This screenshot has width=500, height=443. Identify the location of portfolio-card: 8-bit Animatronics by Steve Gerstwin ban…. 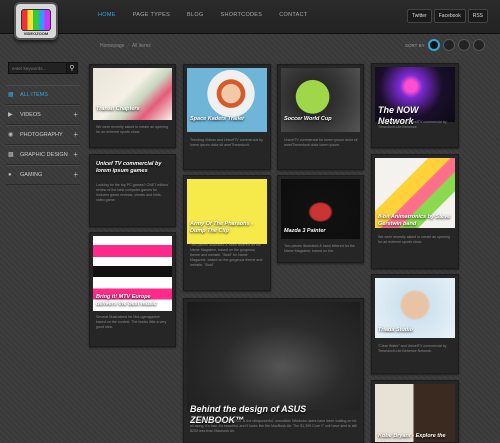
(415, 211).